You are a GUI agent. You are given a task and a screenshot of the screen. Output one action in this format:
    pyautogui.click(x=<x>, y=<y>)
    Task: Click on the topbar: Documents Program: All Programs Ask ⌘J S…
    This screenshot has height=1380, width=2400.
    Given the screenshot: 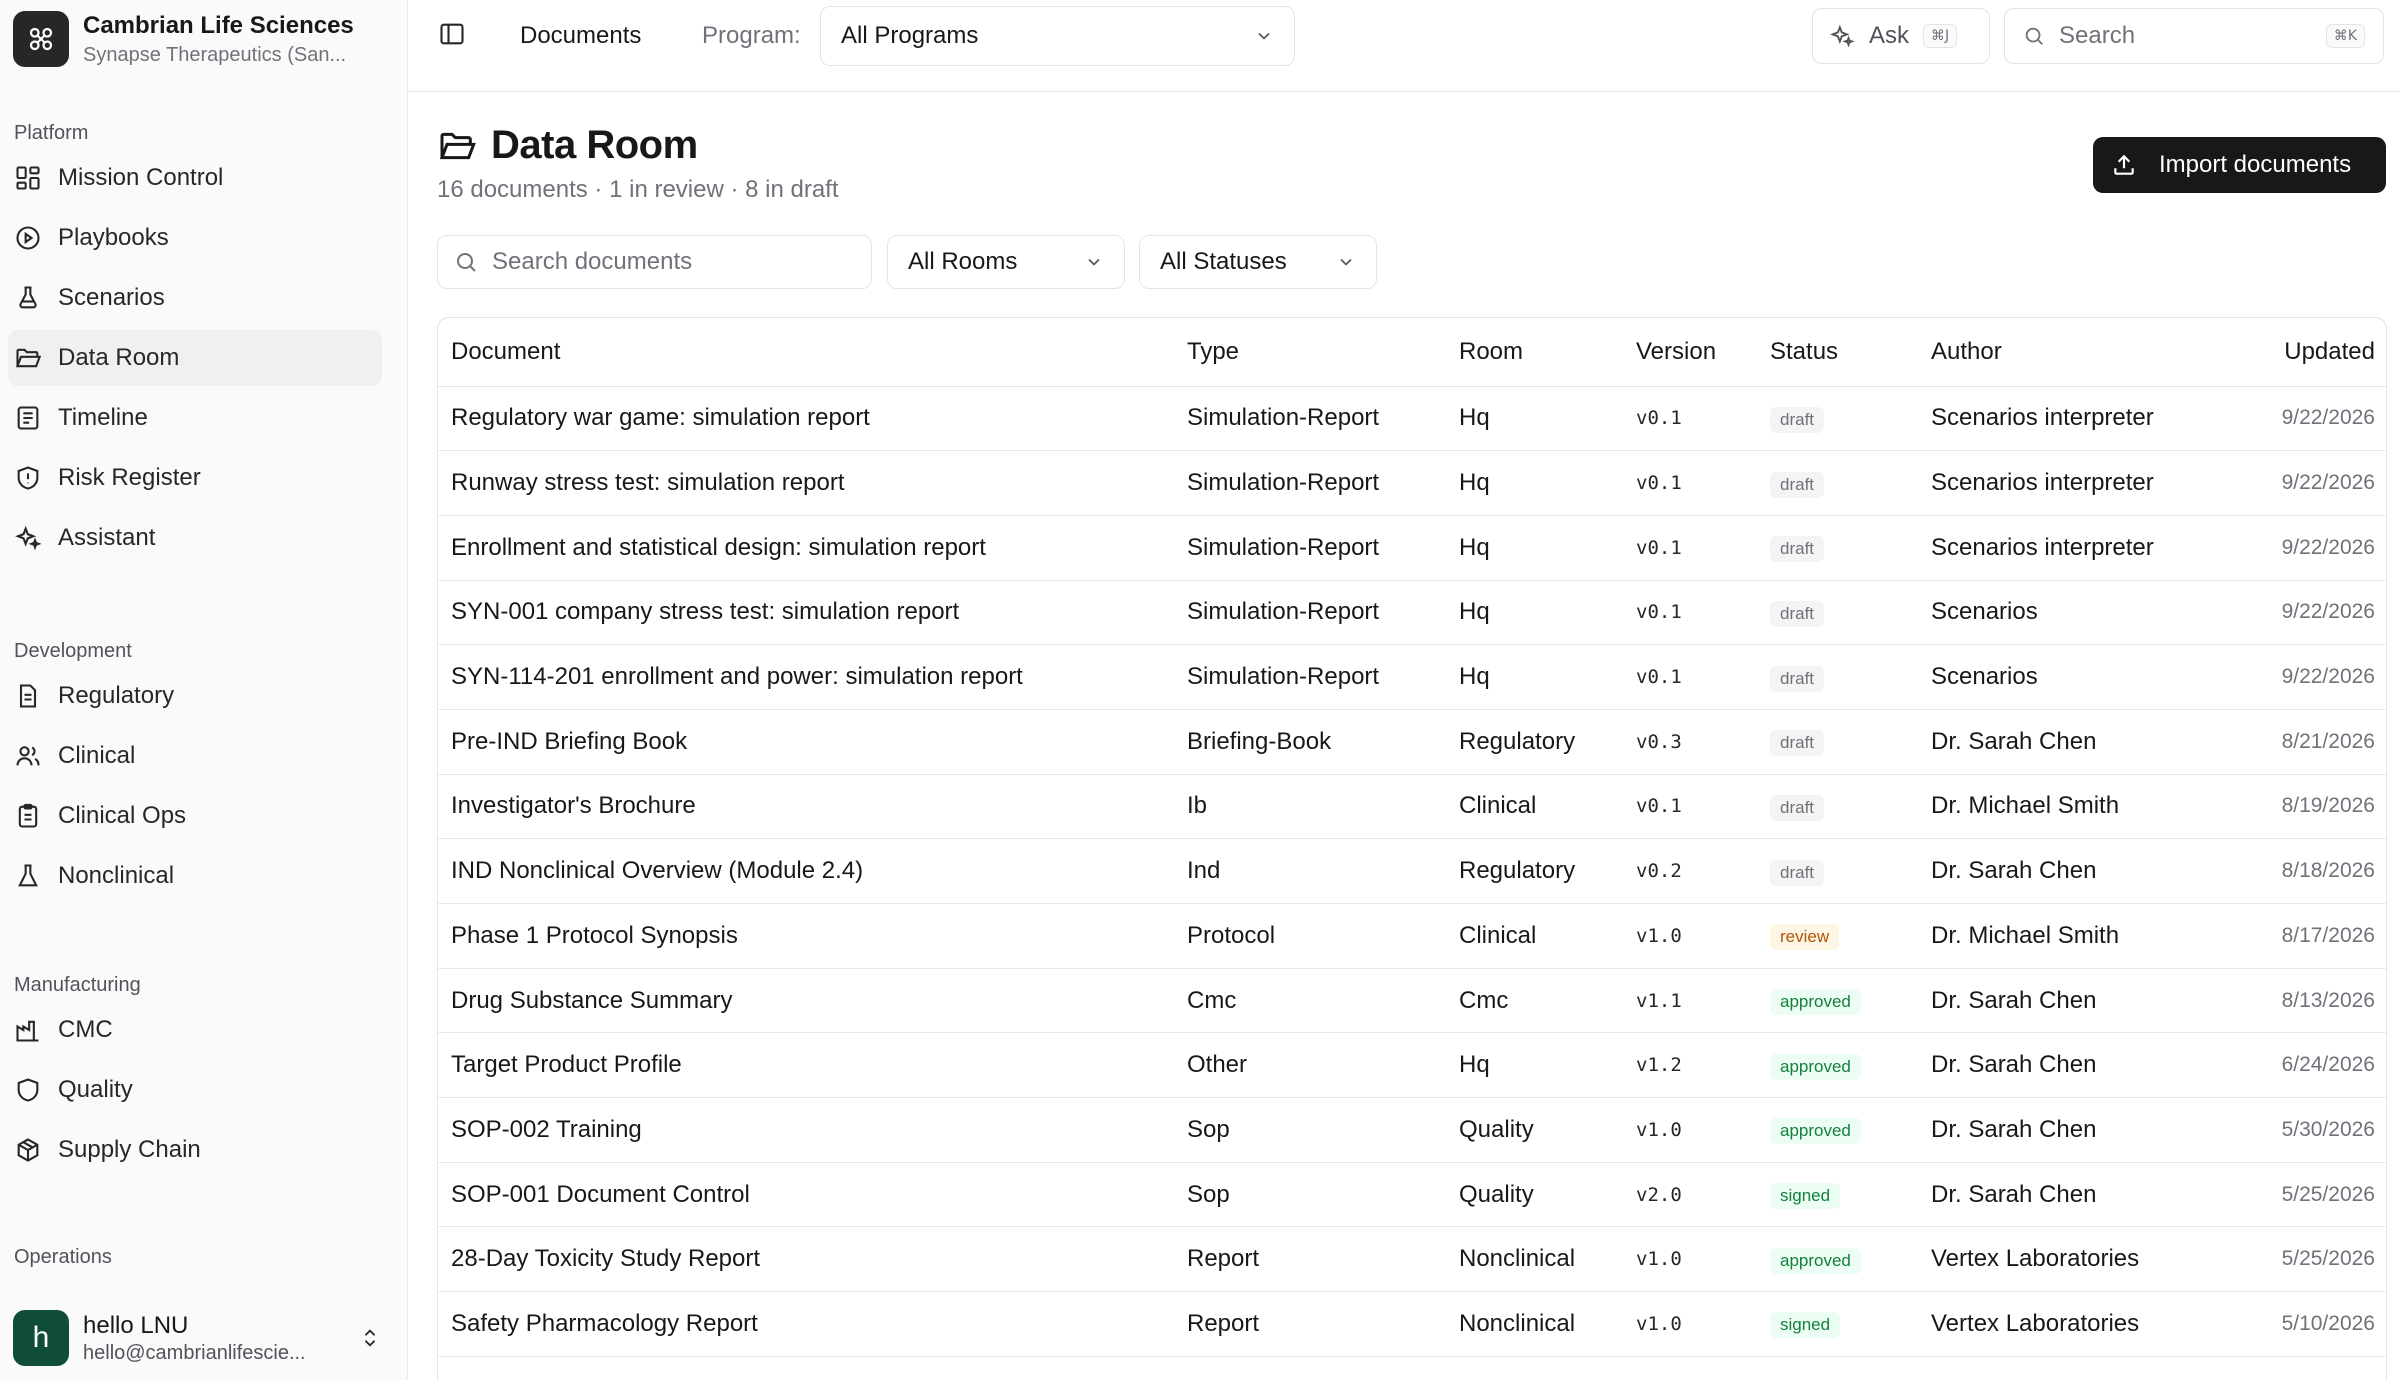 What is the action you would take?
    pyautogui.click(x=1404, y=46)
    